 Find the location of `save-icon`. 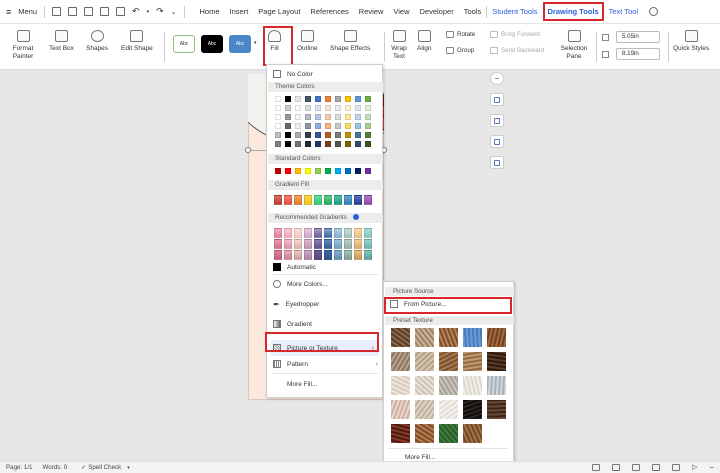

save-icon is located at coordinates (89, 11).